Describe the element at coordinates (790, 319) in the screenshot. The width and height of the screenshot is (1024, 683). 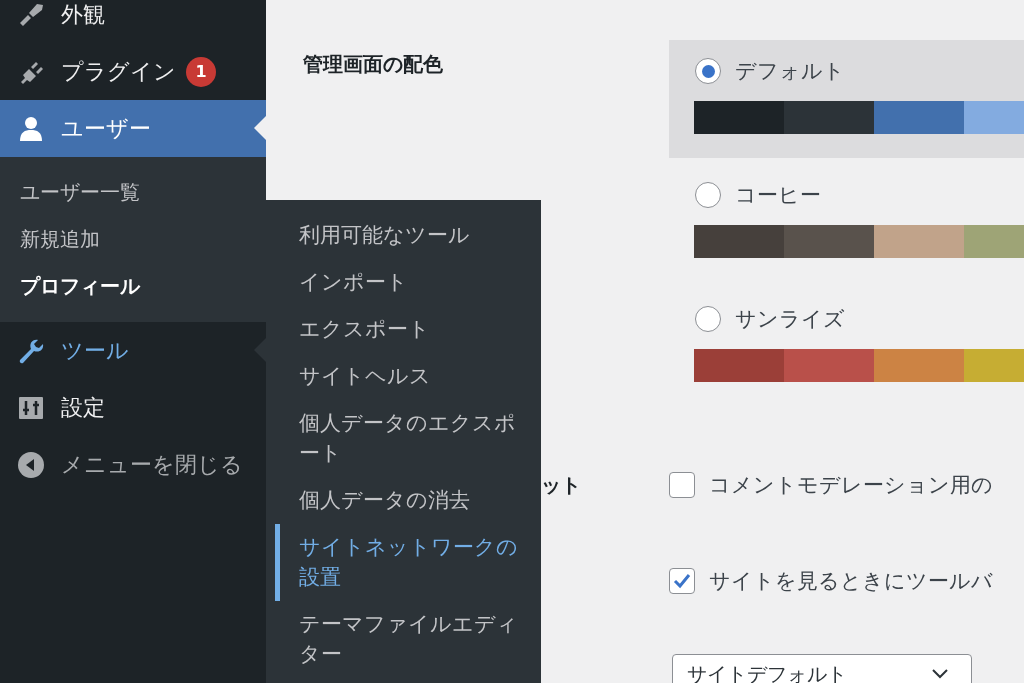
I see `radio-label: サンライズ` at that location.